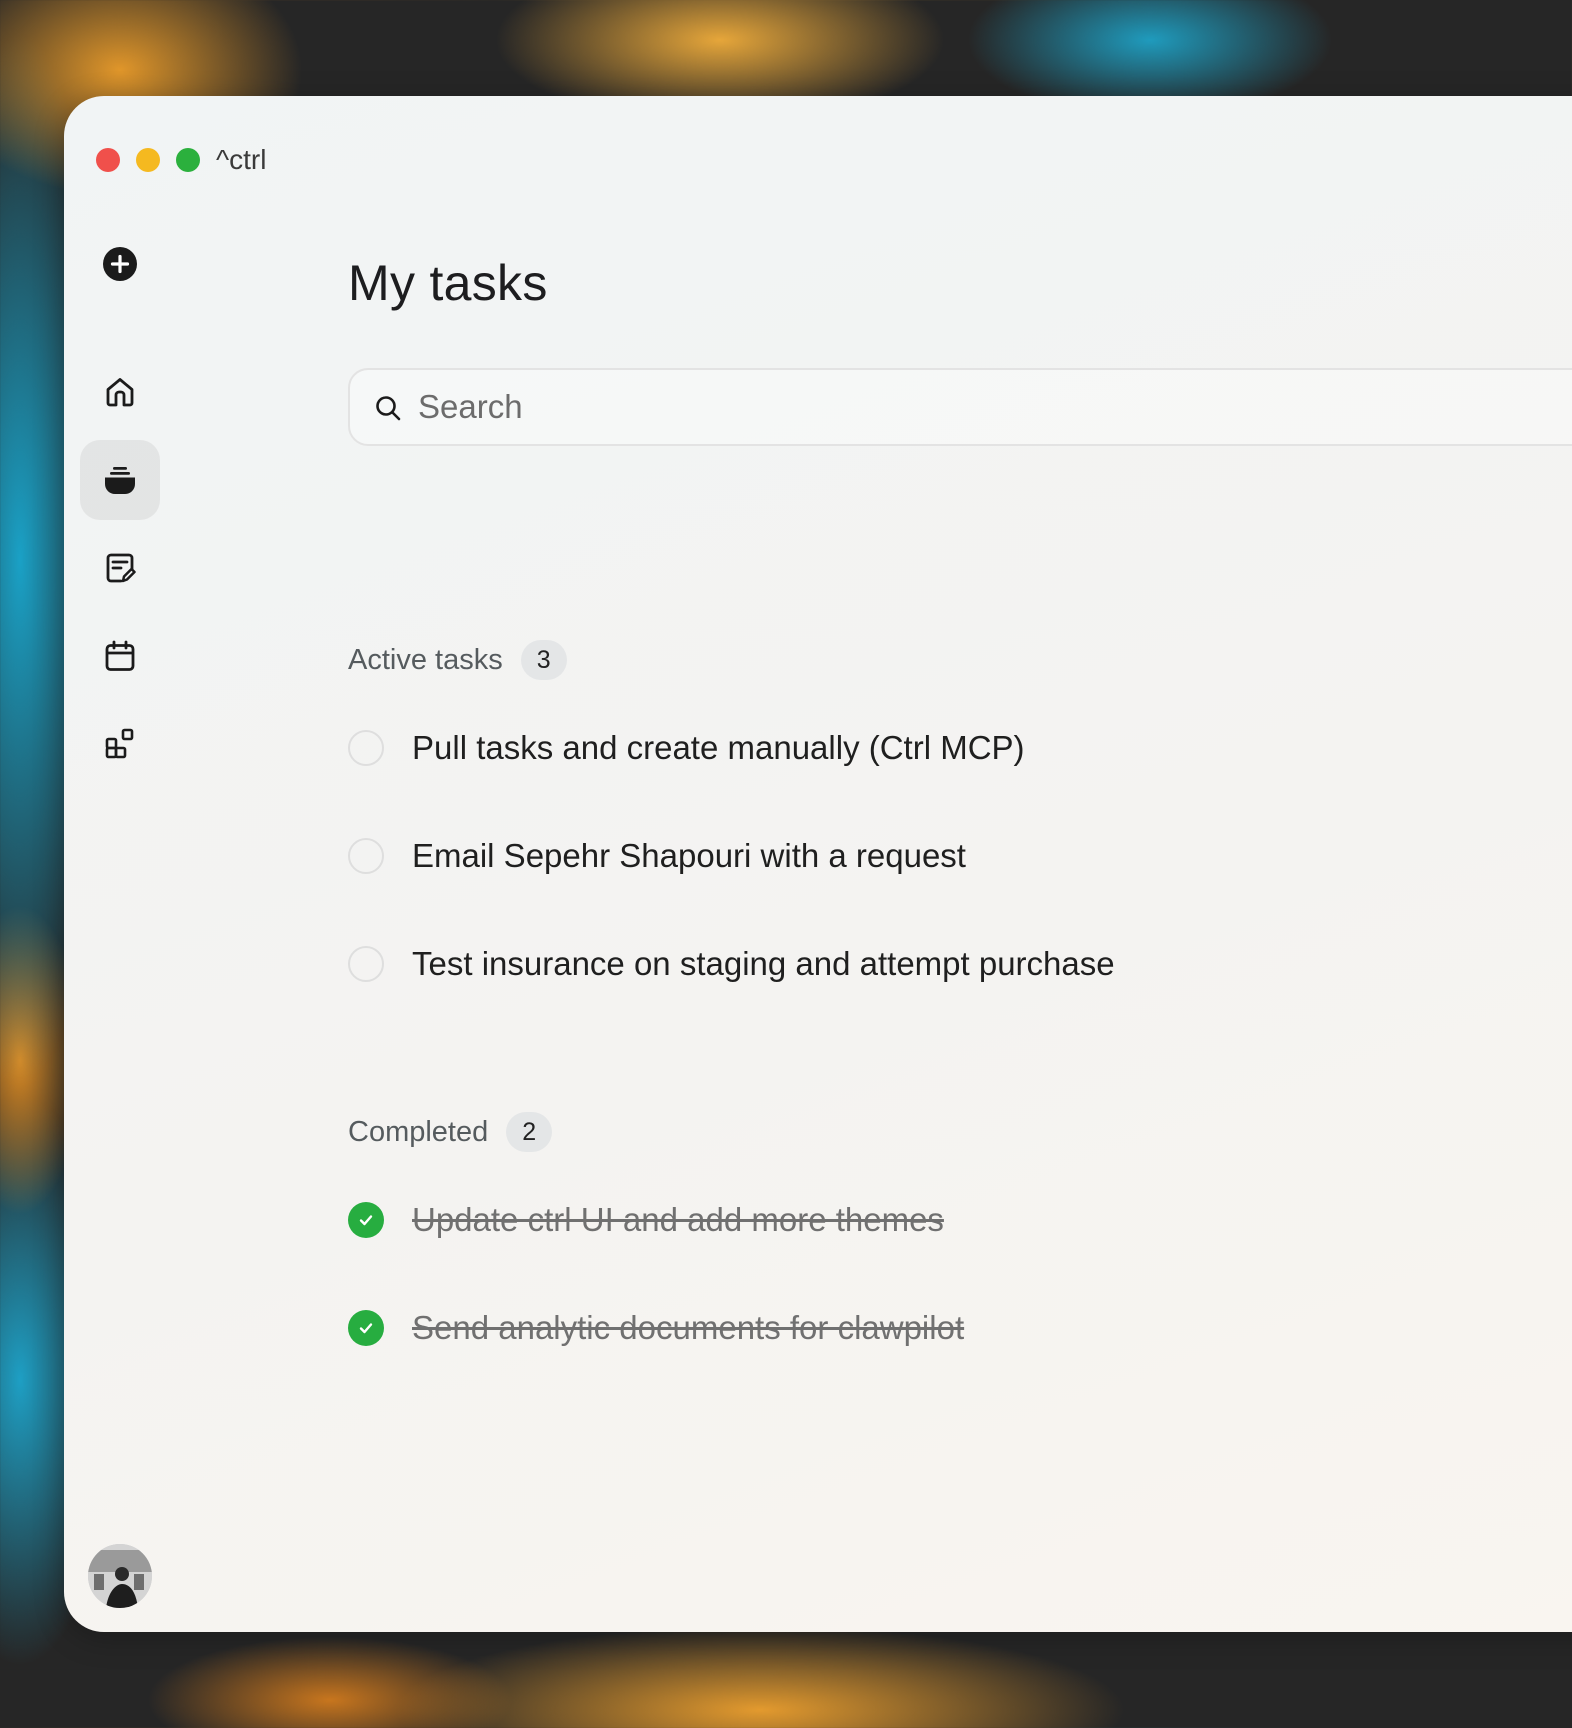  I want to click on sidebar-item-integrations, so click(120, 744).